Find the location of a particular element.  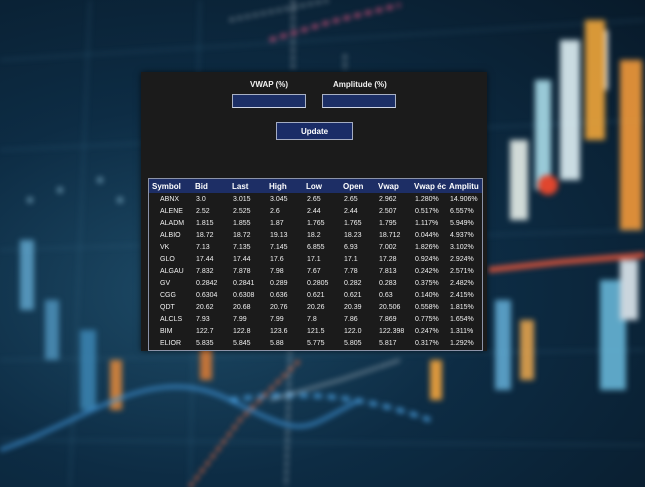

cell-last: 2.525 is located at coordinates (242, 211).